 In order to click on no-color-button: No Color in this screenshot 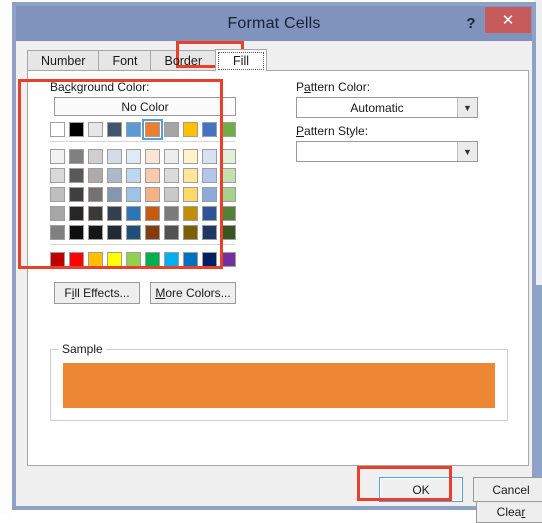, I will do `click(145, 106)`.